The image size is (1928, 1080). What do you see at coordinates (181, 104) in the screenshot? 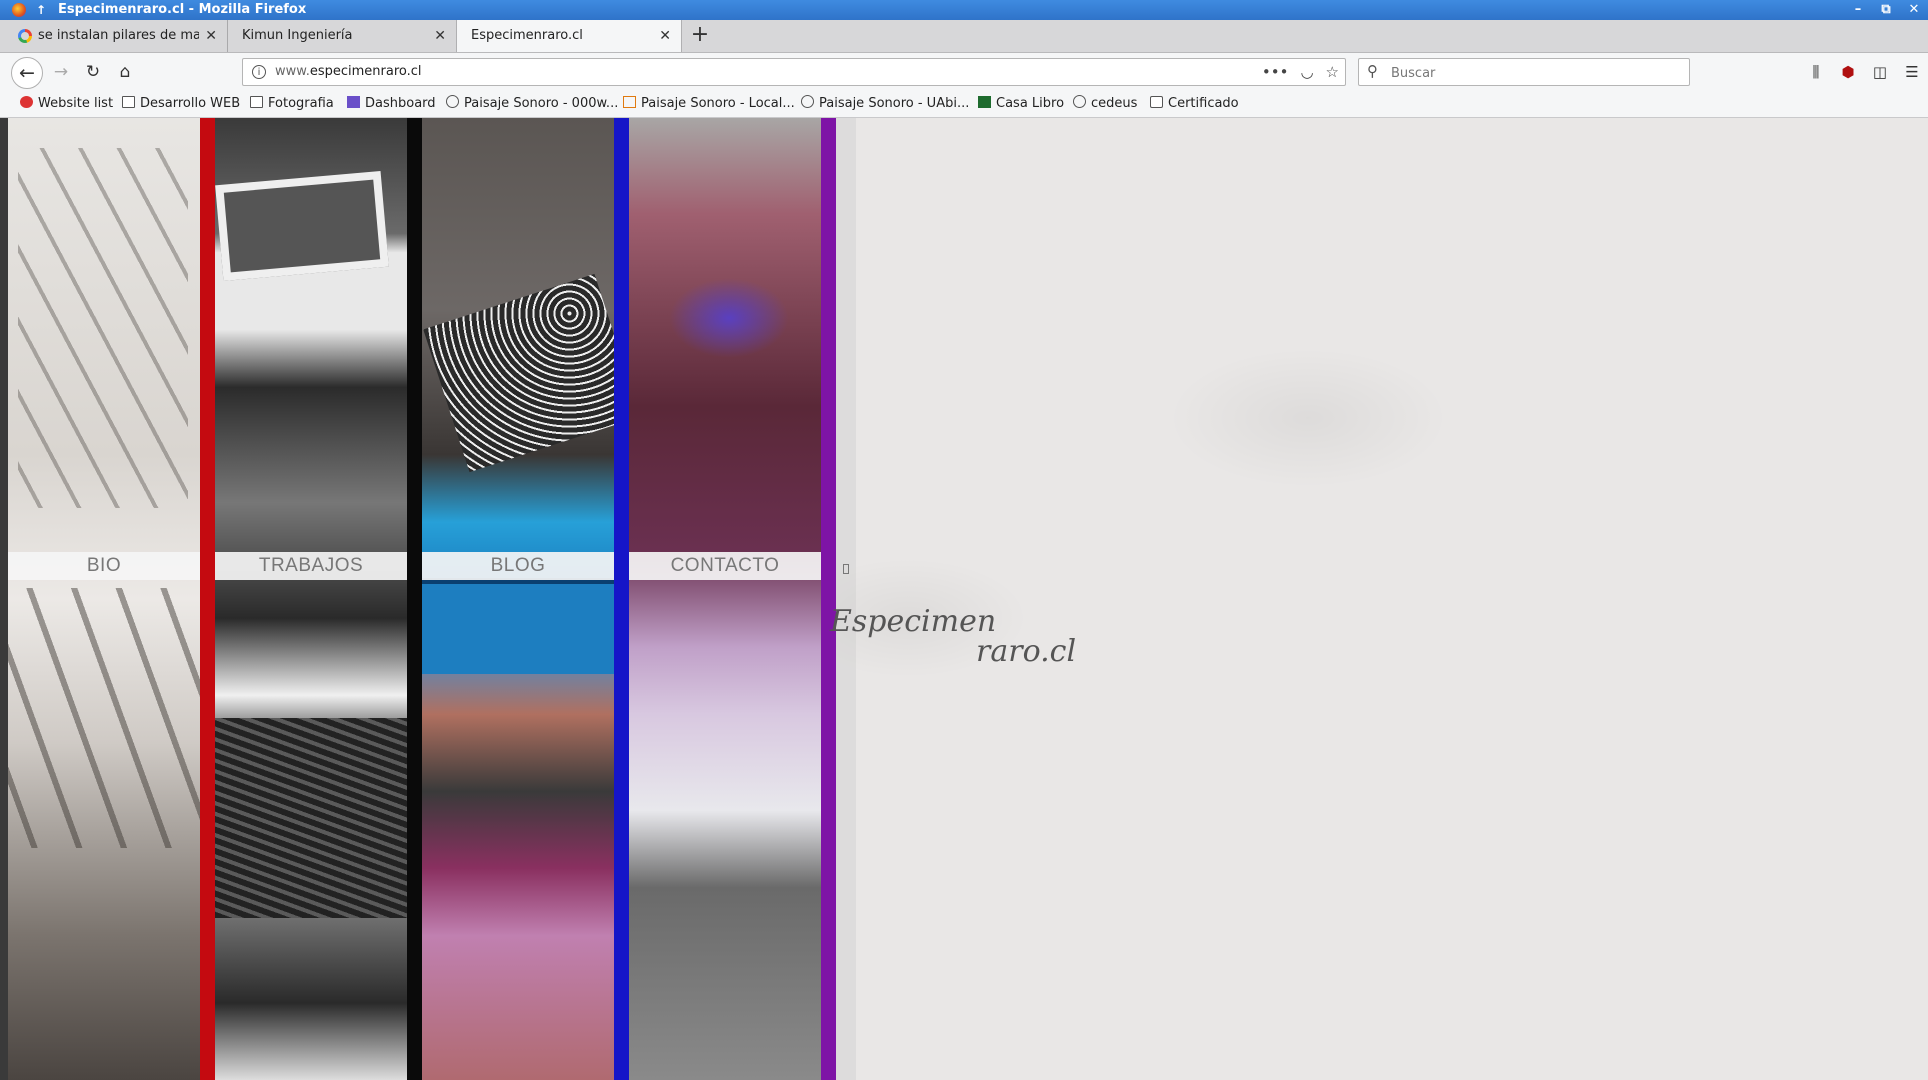
I see `bookmark-desarrollo-web: Desarrollo WEB` at bounding box center [181, 104].